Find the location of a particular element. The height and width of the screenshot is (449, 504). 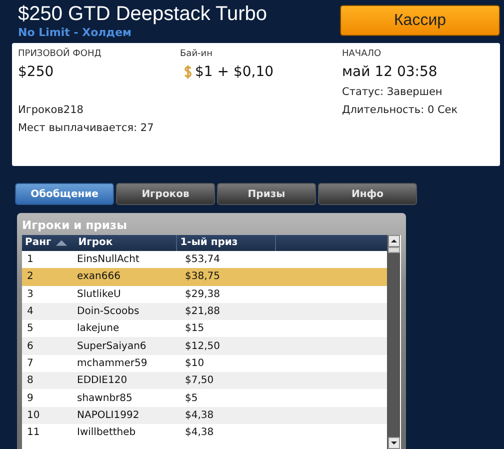

prize-cell-text: $53,74 is located at coordinates (202, 260).